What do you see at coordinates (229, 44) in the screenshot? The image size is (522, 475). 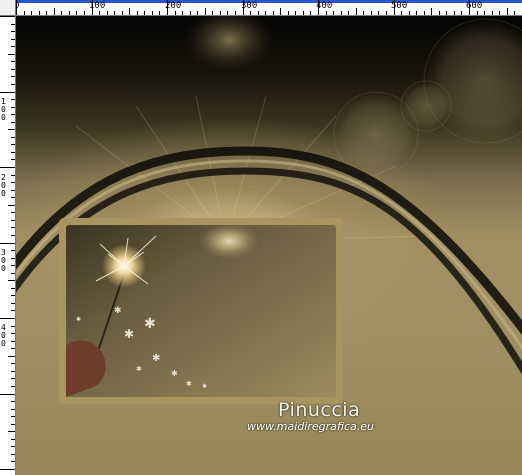 I see `top-glow-orb` at bounding box center [229, 44].